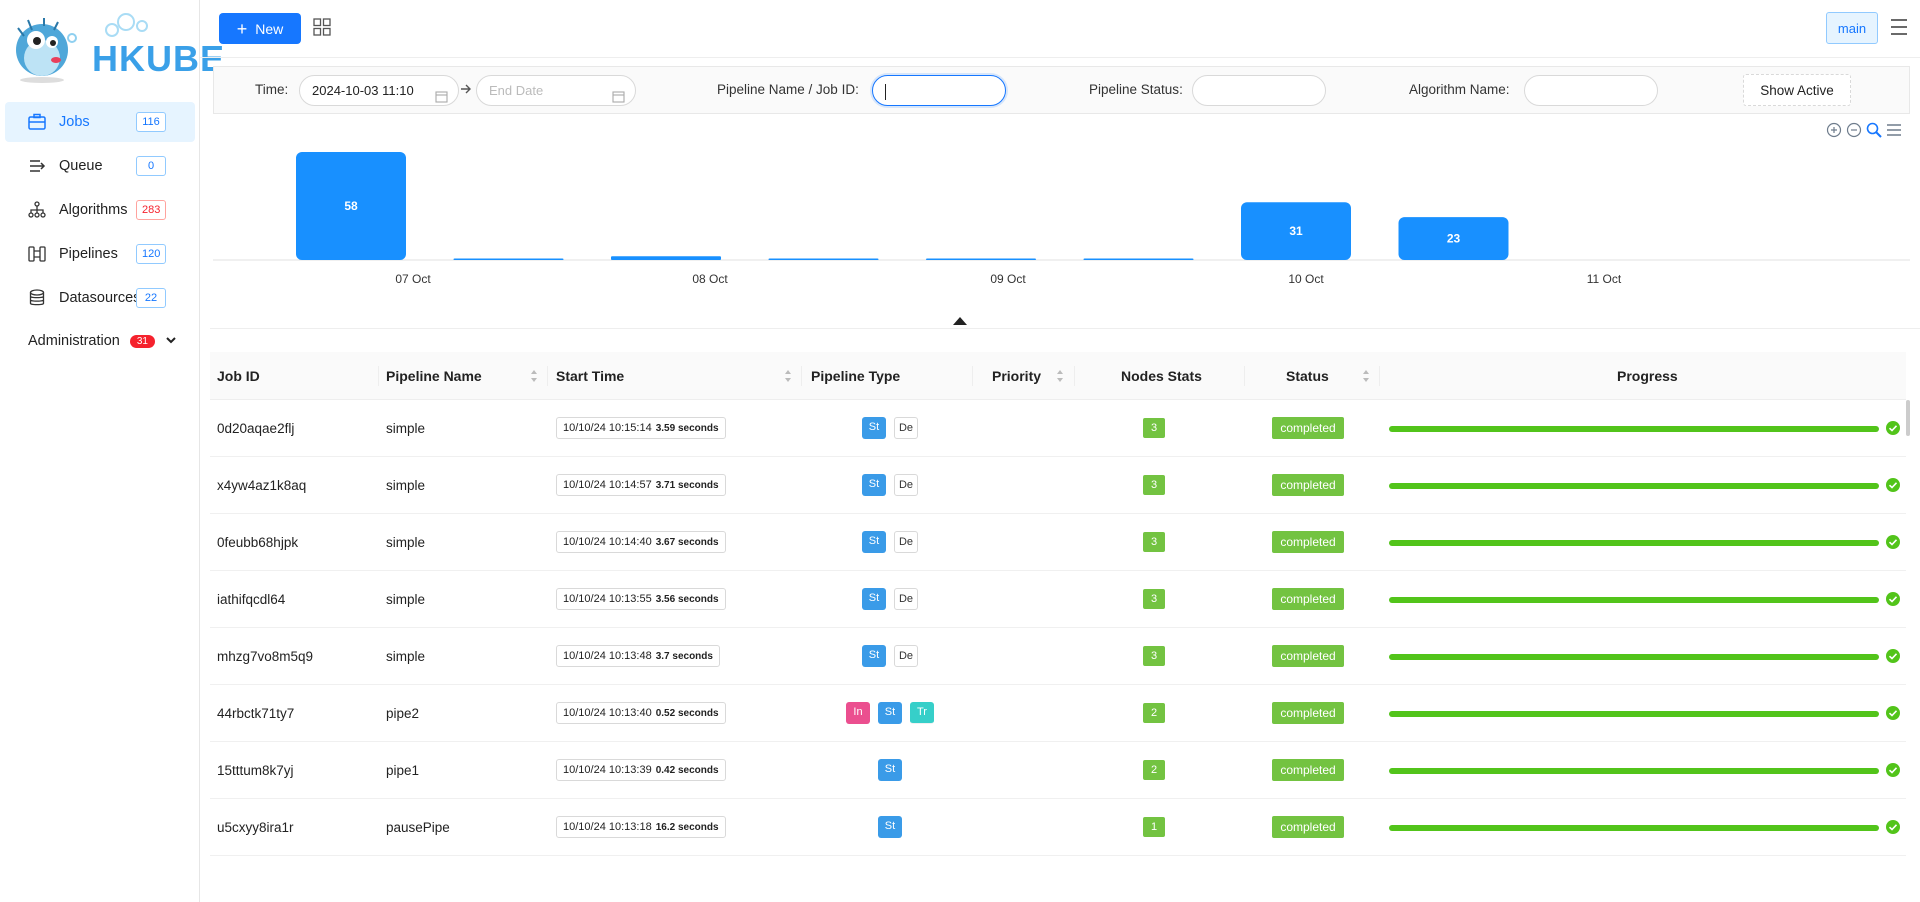 The height and width of the screenshot is (902, 1920). I want to click on end-date-placeholder: End Date, so click(516, 90).